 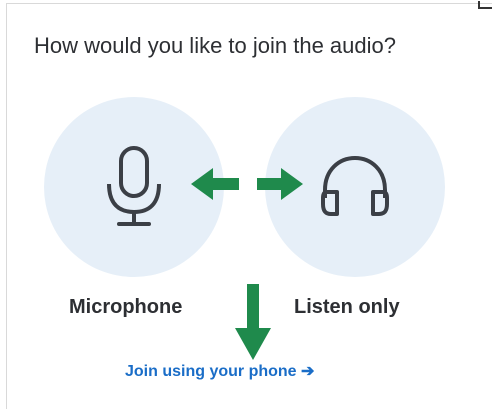 I want to click on microphone-label: Microphone, so click(x=125, y=307).